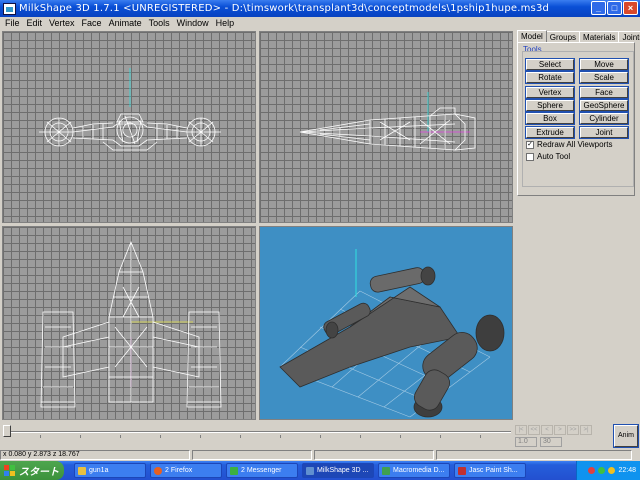 The width and height of the screenshot is (640, 480). I want to click on milkshape-icon, so click(310, 470).